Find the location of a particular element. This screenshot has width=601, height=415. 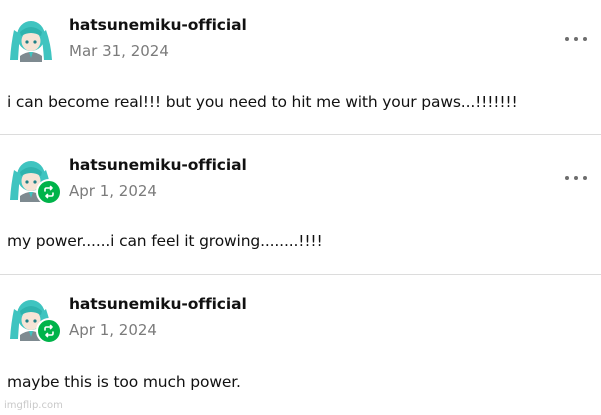

post-text: maybe this is too much power. is located at coordinates (124, 382).